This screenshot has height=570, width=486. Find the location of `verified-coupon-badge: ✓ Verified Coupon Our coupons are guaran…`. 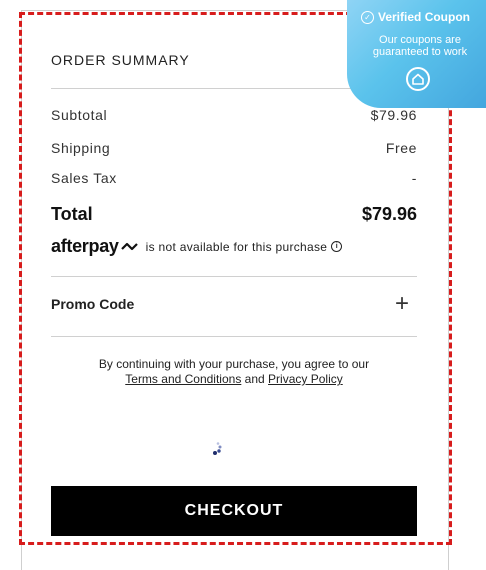

verified-coupon-badge: ✓ Verified Coupon Our coupons are guaran… is located at coordinates (416, 54).